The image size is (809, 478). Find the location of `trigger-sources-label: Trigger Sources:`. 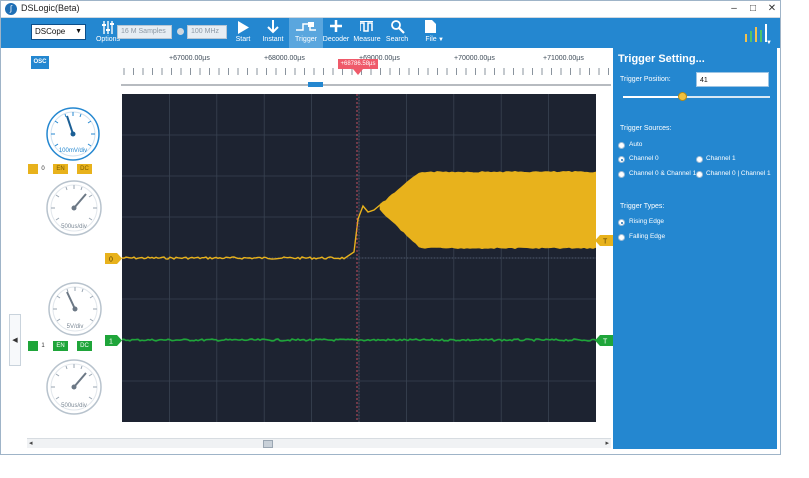

trigger-sources-label: Trigger Sources: is located at coordinates (646, 128).